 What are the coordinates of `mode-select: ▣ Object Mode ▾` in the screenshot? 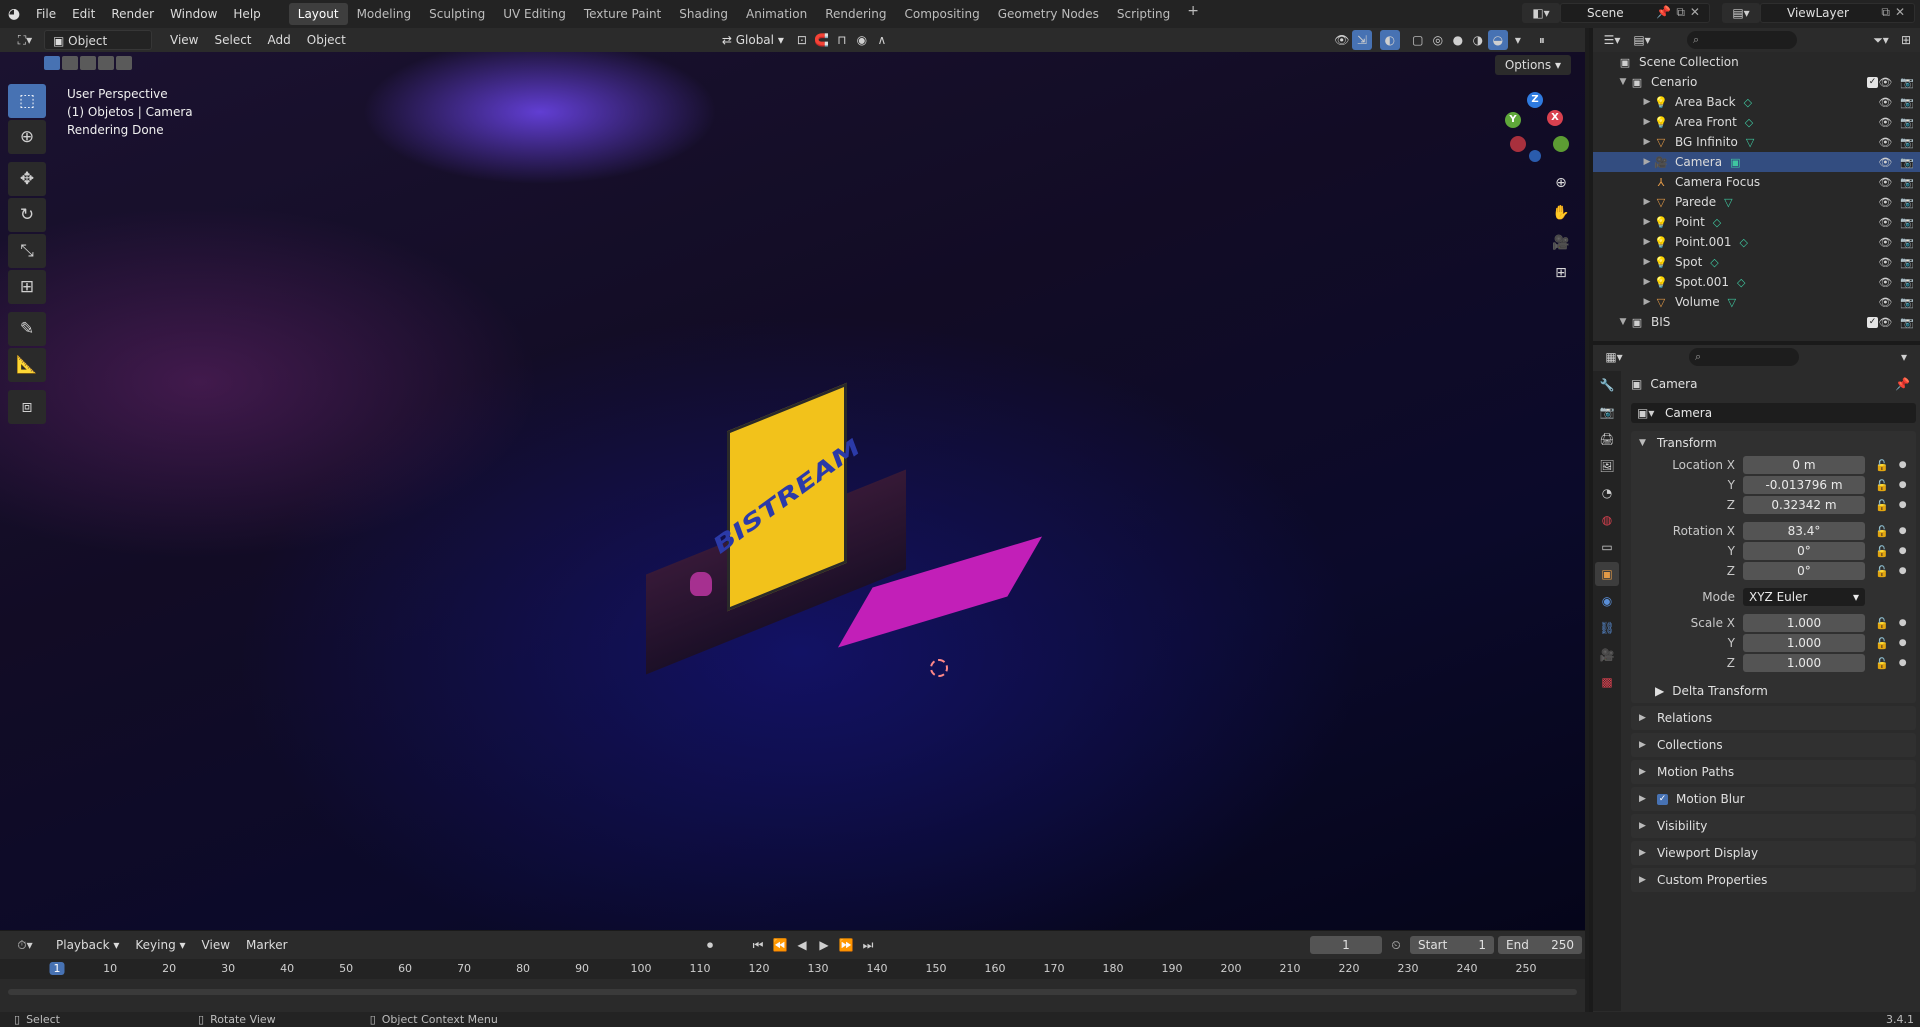 It's located at (98, 49).